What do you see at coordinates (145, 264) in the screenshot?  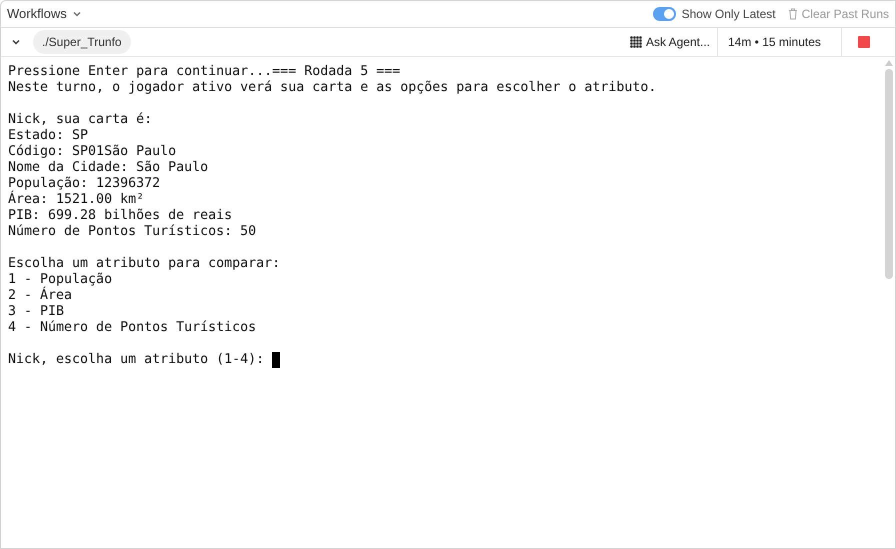 I see `console-line: Escolha um atributo para comparar:` at bounding box center [145, 264].